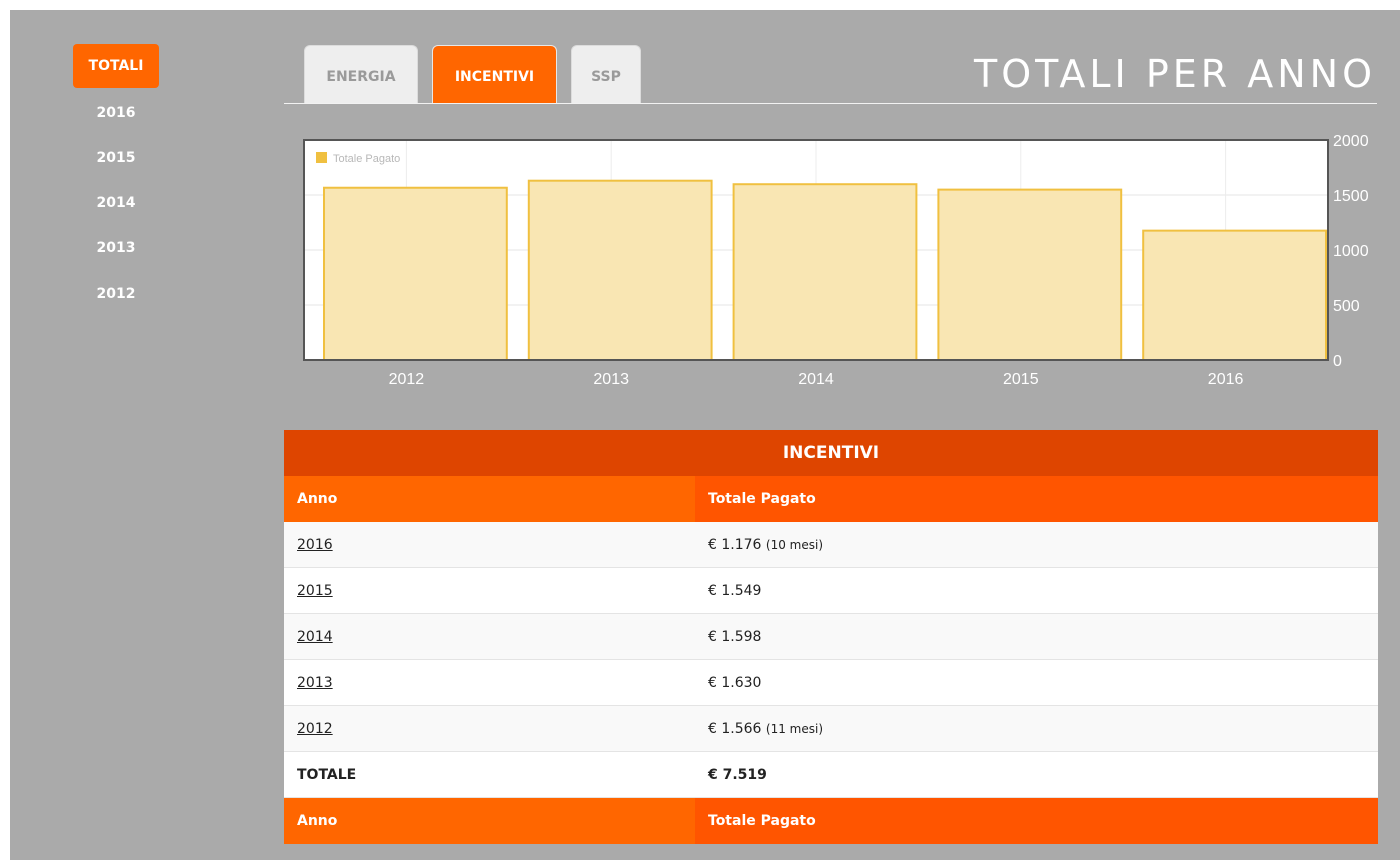 The image size is (1400, 860). I want to click on months-note: (11 mesi), so click(794, 729).